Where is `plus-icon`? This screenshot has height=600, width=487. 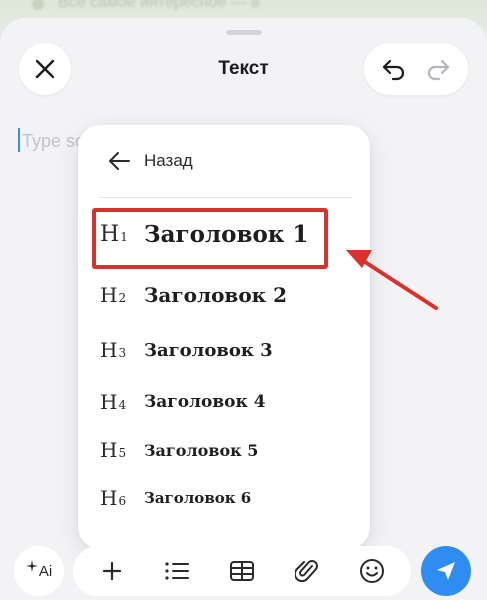
plus-icon is located at coordinates (111, 571).